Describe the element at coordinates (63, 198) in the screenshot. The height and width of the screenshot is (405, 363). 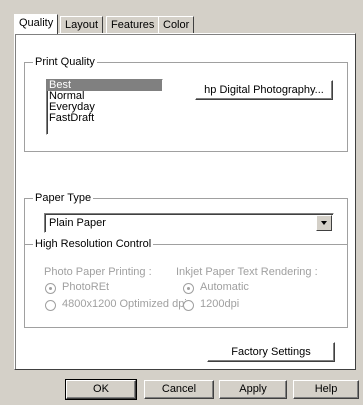
I see `paper-type-title: Paper Type` at that location.